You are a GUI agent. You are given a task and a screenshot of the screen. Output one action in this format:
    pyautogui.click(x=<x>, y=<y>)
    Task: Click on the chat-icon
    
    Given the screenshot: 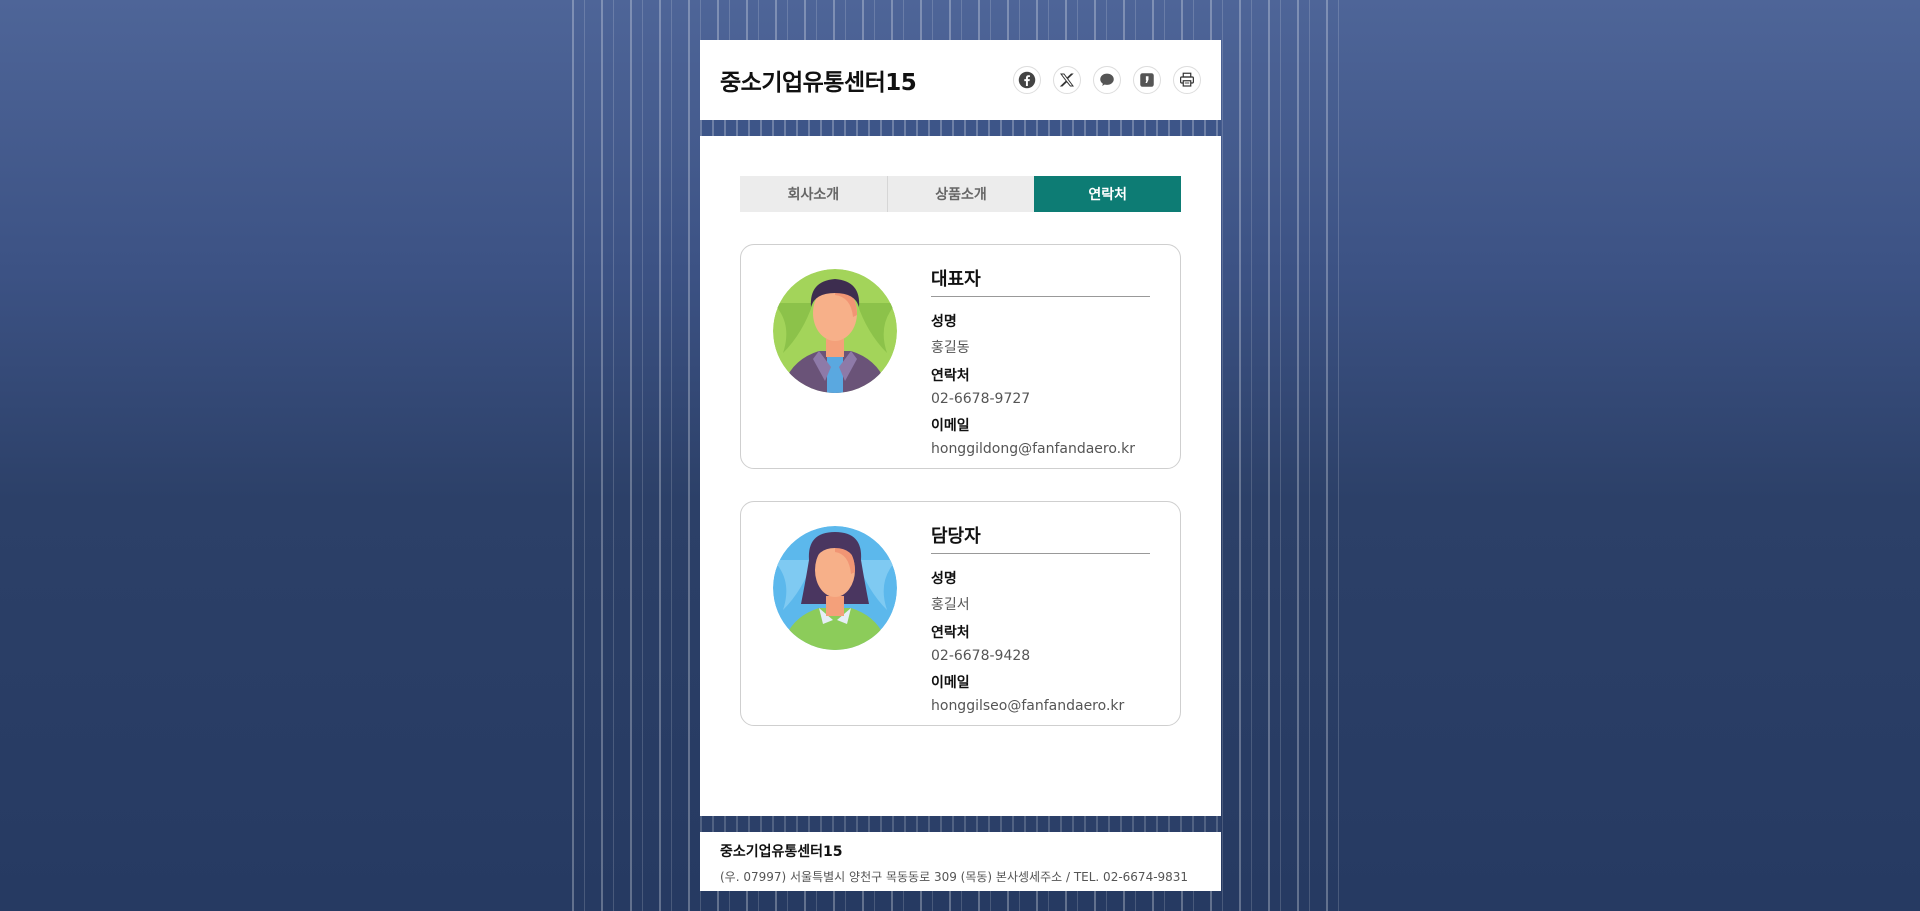 What is the action you would take?
    pyautogui.click(x=1107, y=79)
    